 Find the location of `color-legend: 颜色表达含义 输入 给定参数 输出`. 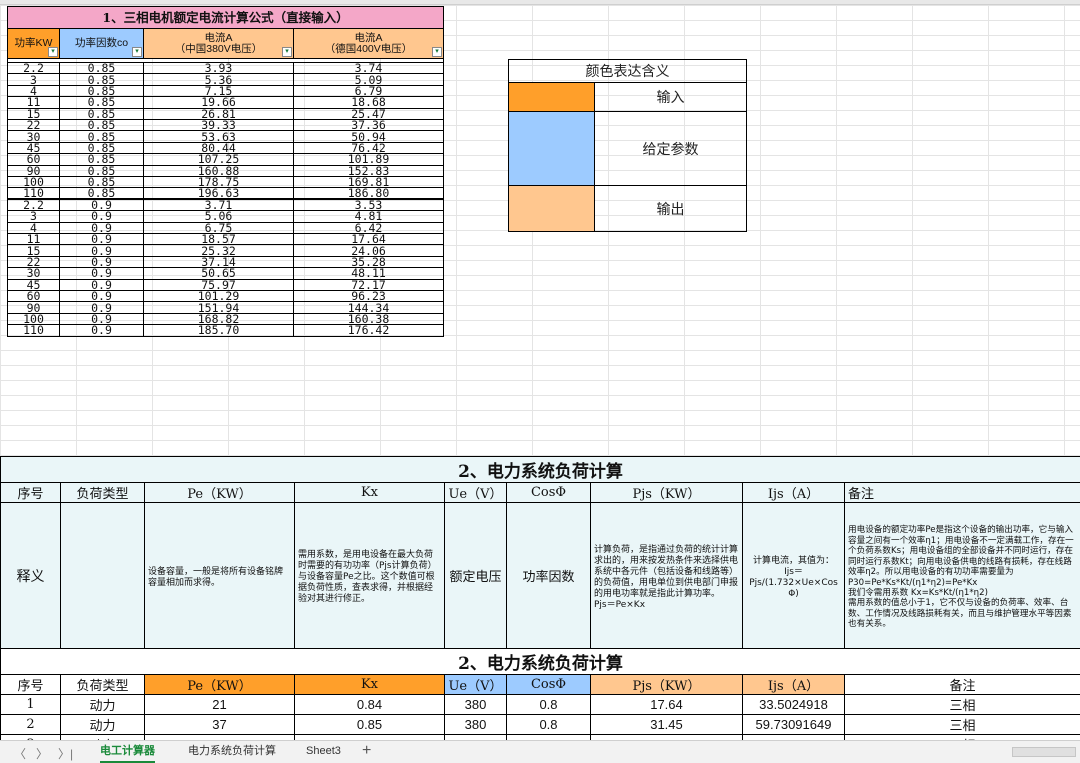

color-legend: 颜色表达含义 输入 给定参数 输出 is located at coordinates (627, 145).